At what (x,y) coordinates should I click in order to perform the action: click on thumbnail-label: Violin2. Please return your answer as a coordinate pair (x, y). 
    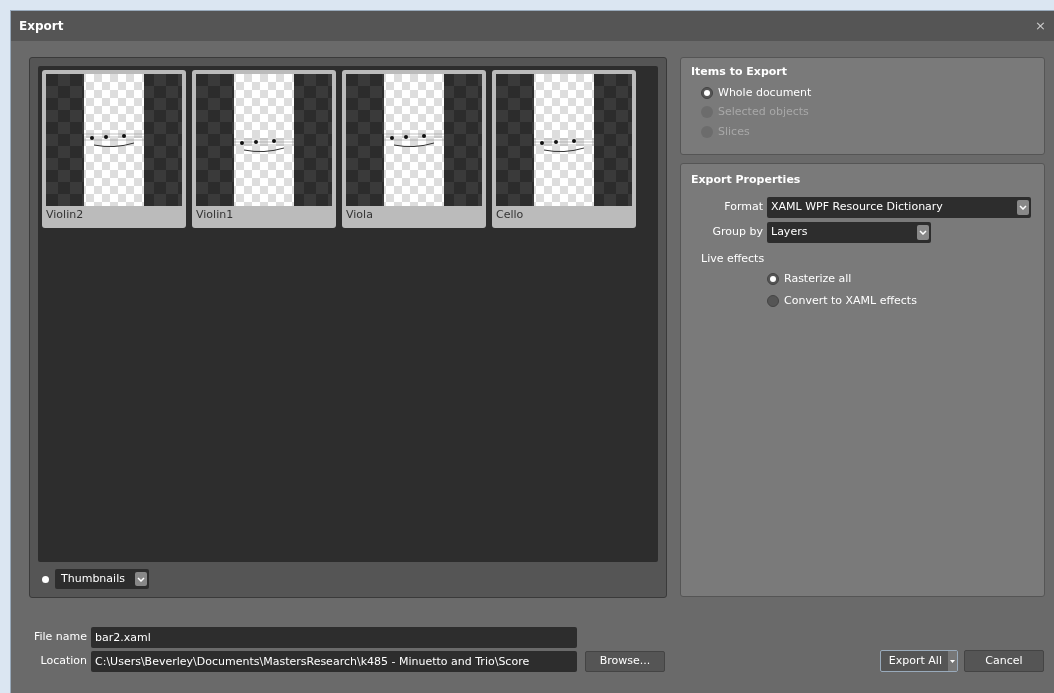
    Looking at the image, I should click on (65, 215).